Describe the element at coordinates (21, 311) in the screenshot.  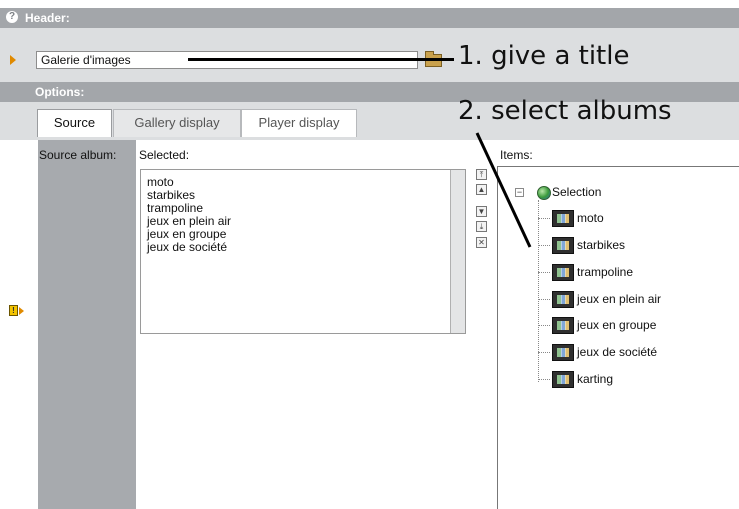
I see `warning-arrow-icon` at that location.